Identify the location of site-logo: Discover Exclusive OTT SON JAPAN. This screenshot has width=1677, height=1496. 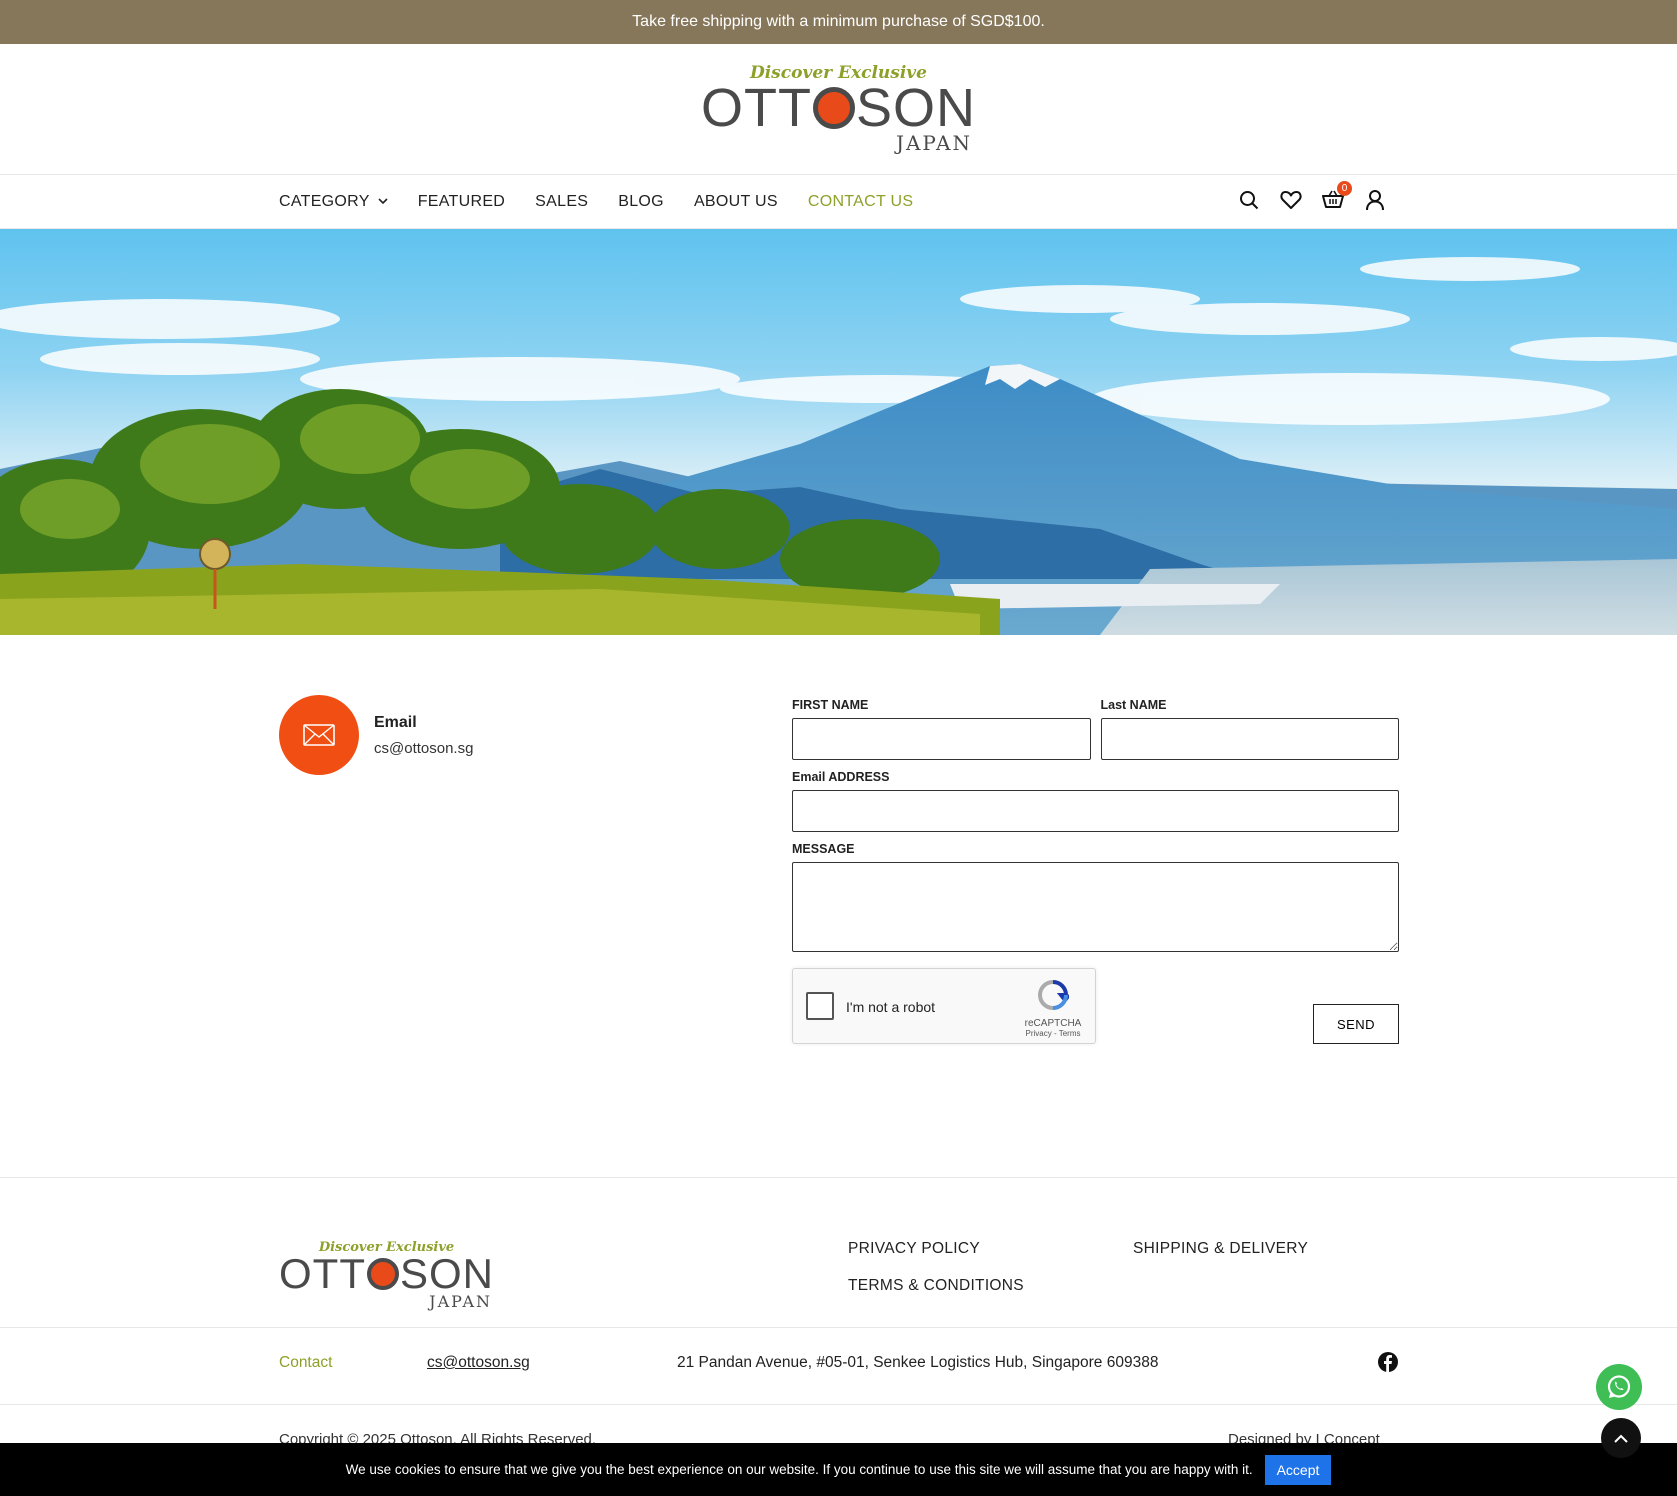
(838, 109).